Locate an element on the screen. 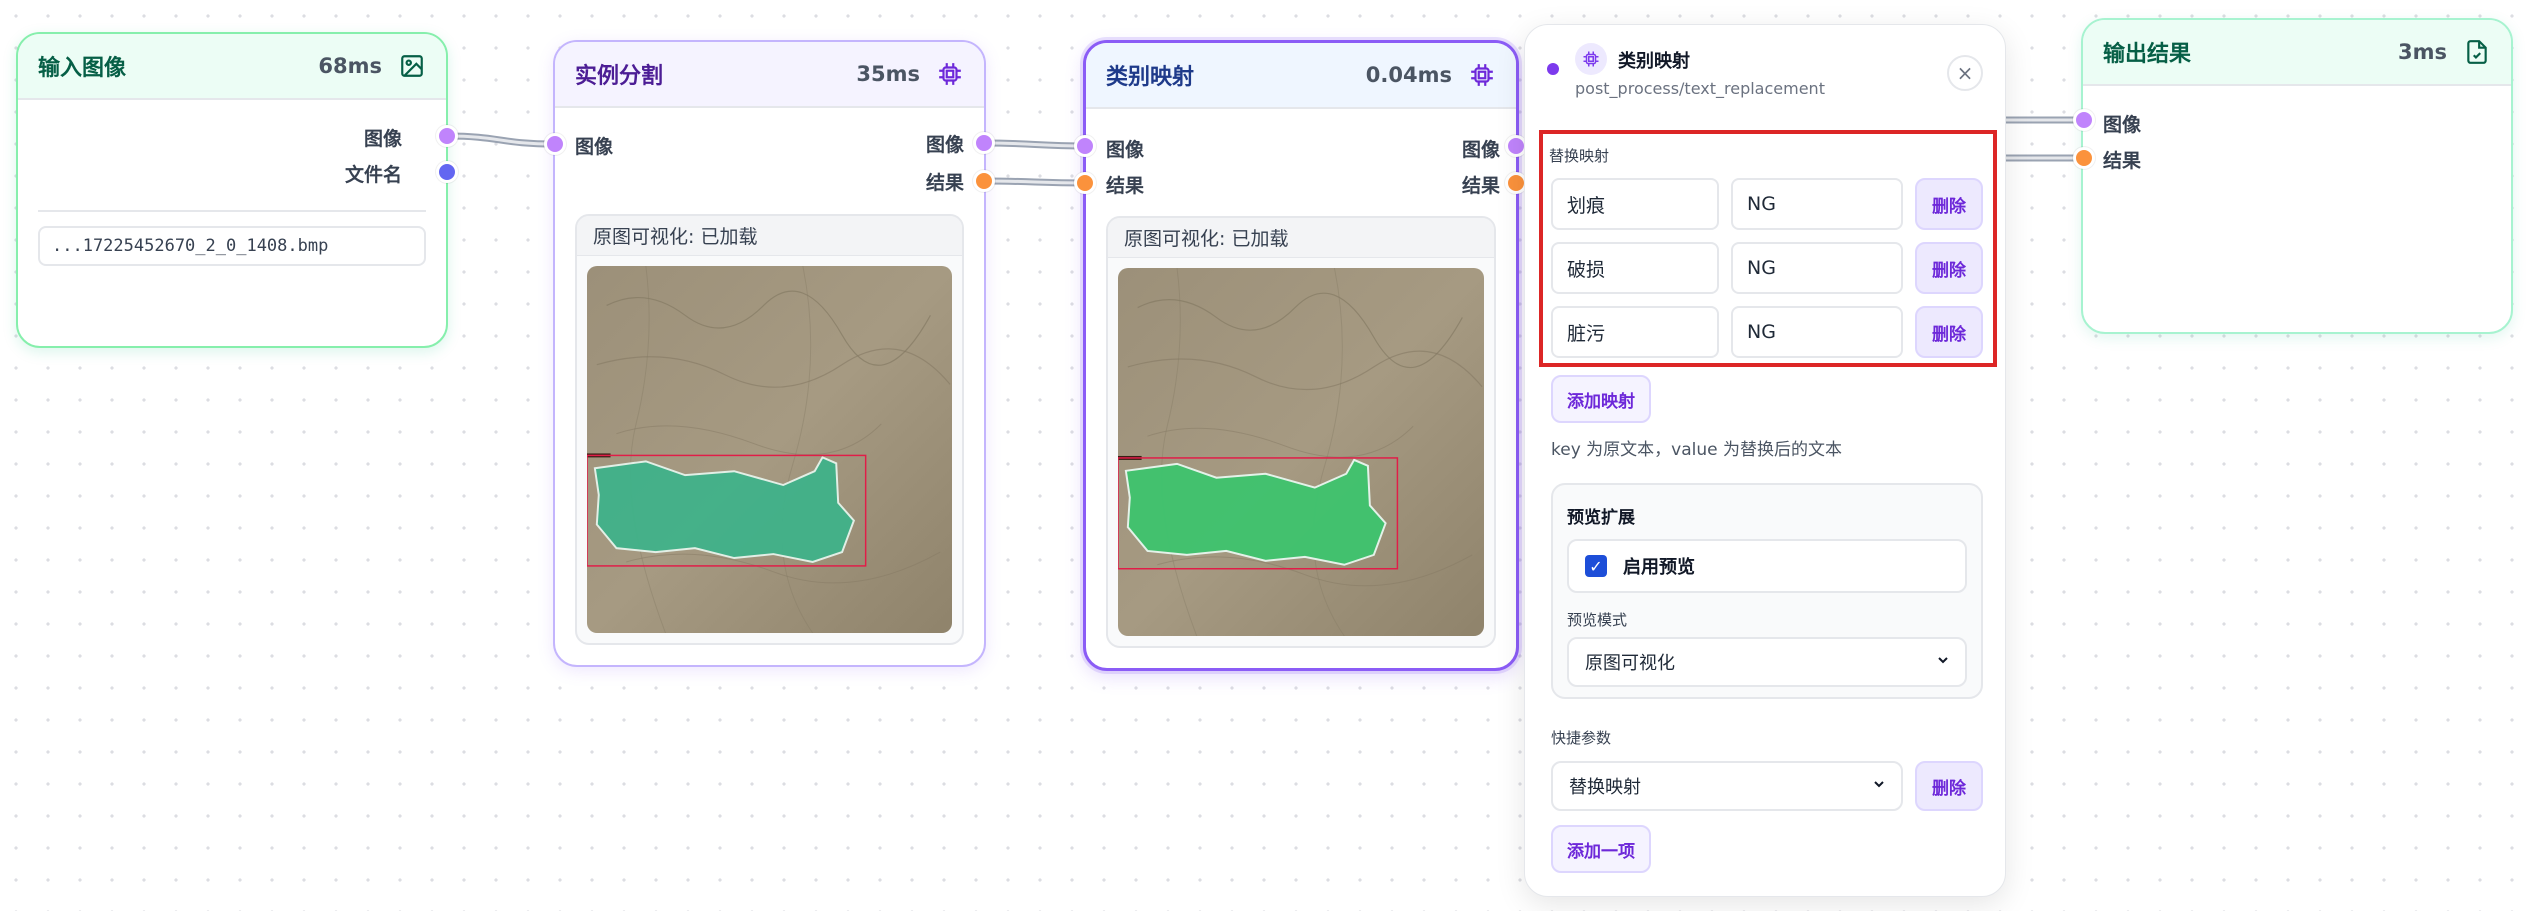 This screenshot has height=911, width=2529. select-value: 原图可视化 is located at coordinates (1630, 663).